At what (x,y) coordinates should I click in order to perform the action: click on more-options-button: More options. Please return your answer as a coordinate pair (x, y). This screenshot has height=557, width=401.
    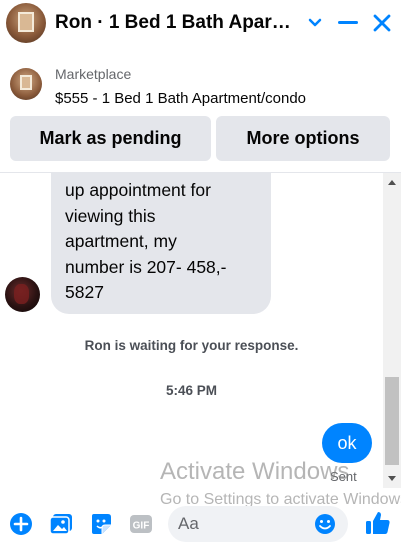
    Looking at the image, I should click on (303, 138).